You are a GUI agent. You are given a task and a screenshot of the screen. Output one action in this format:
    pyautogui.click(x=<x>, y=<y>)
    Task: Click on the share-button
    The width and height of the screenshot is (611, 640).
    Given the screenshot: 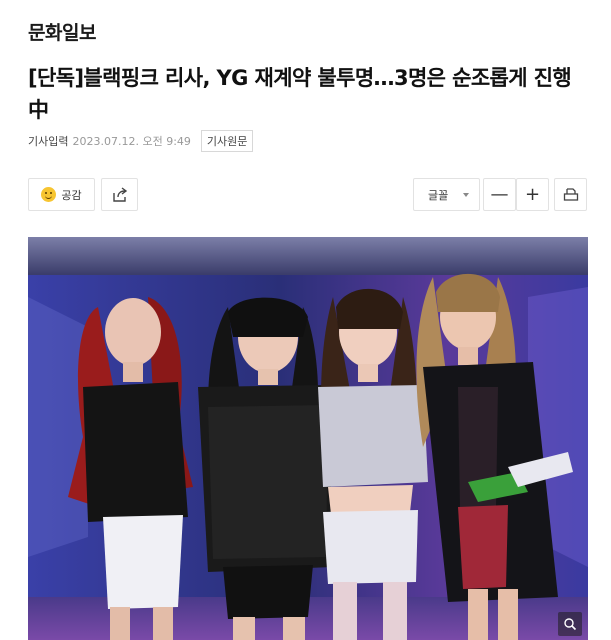 What is the action you would take?
    pyautogui.click(x=119, y=194)
    